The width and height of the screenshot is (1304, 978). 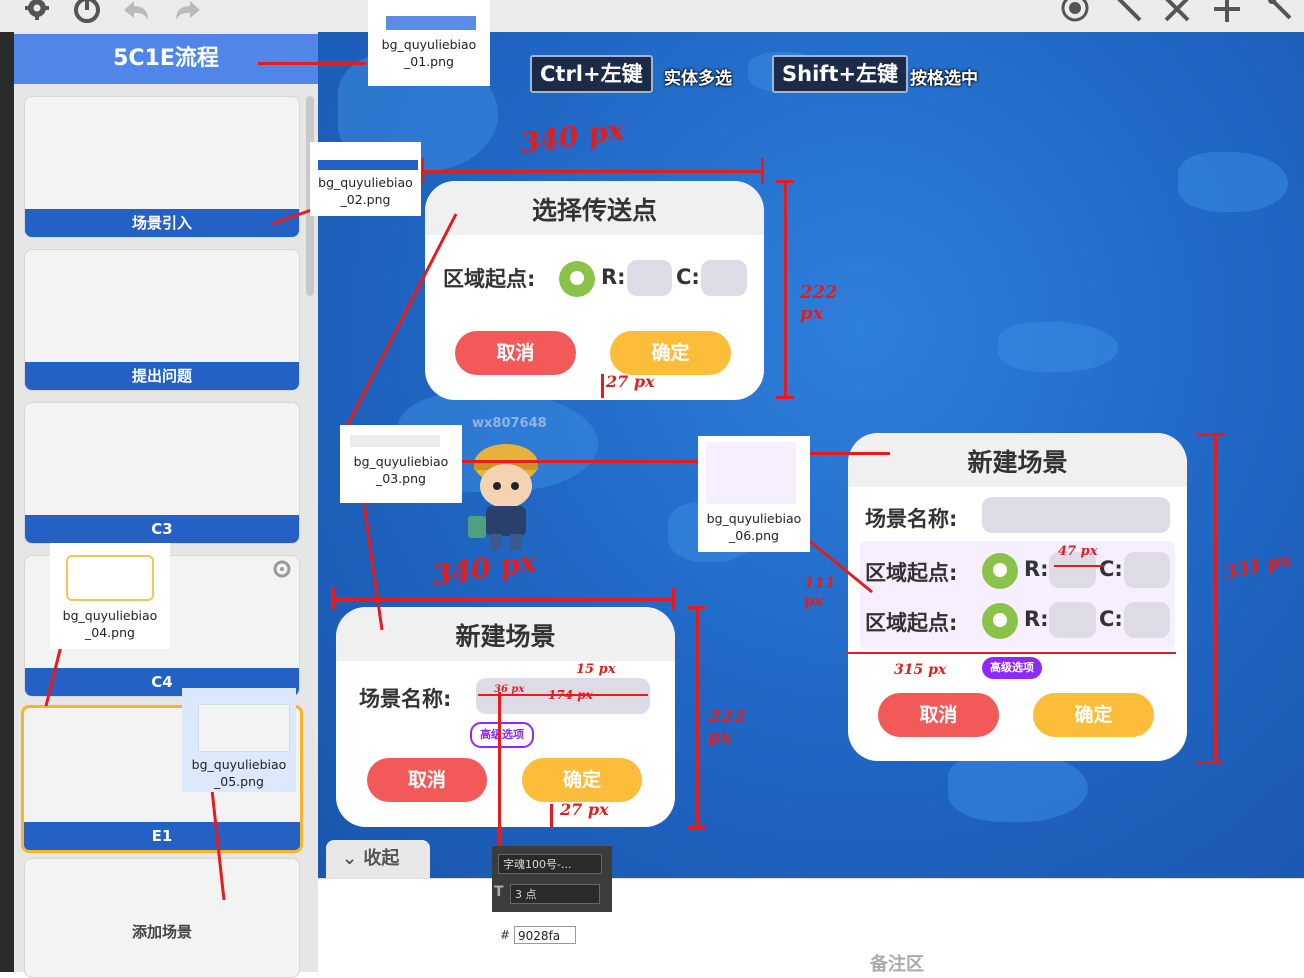 What do you see at coordinates (820, 592) in the screenshot?
I see `height-annotation: 111 px` at bounding box center [820, 592].